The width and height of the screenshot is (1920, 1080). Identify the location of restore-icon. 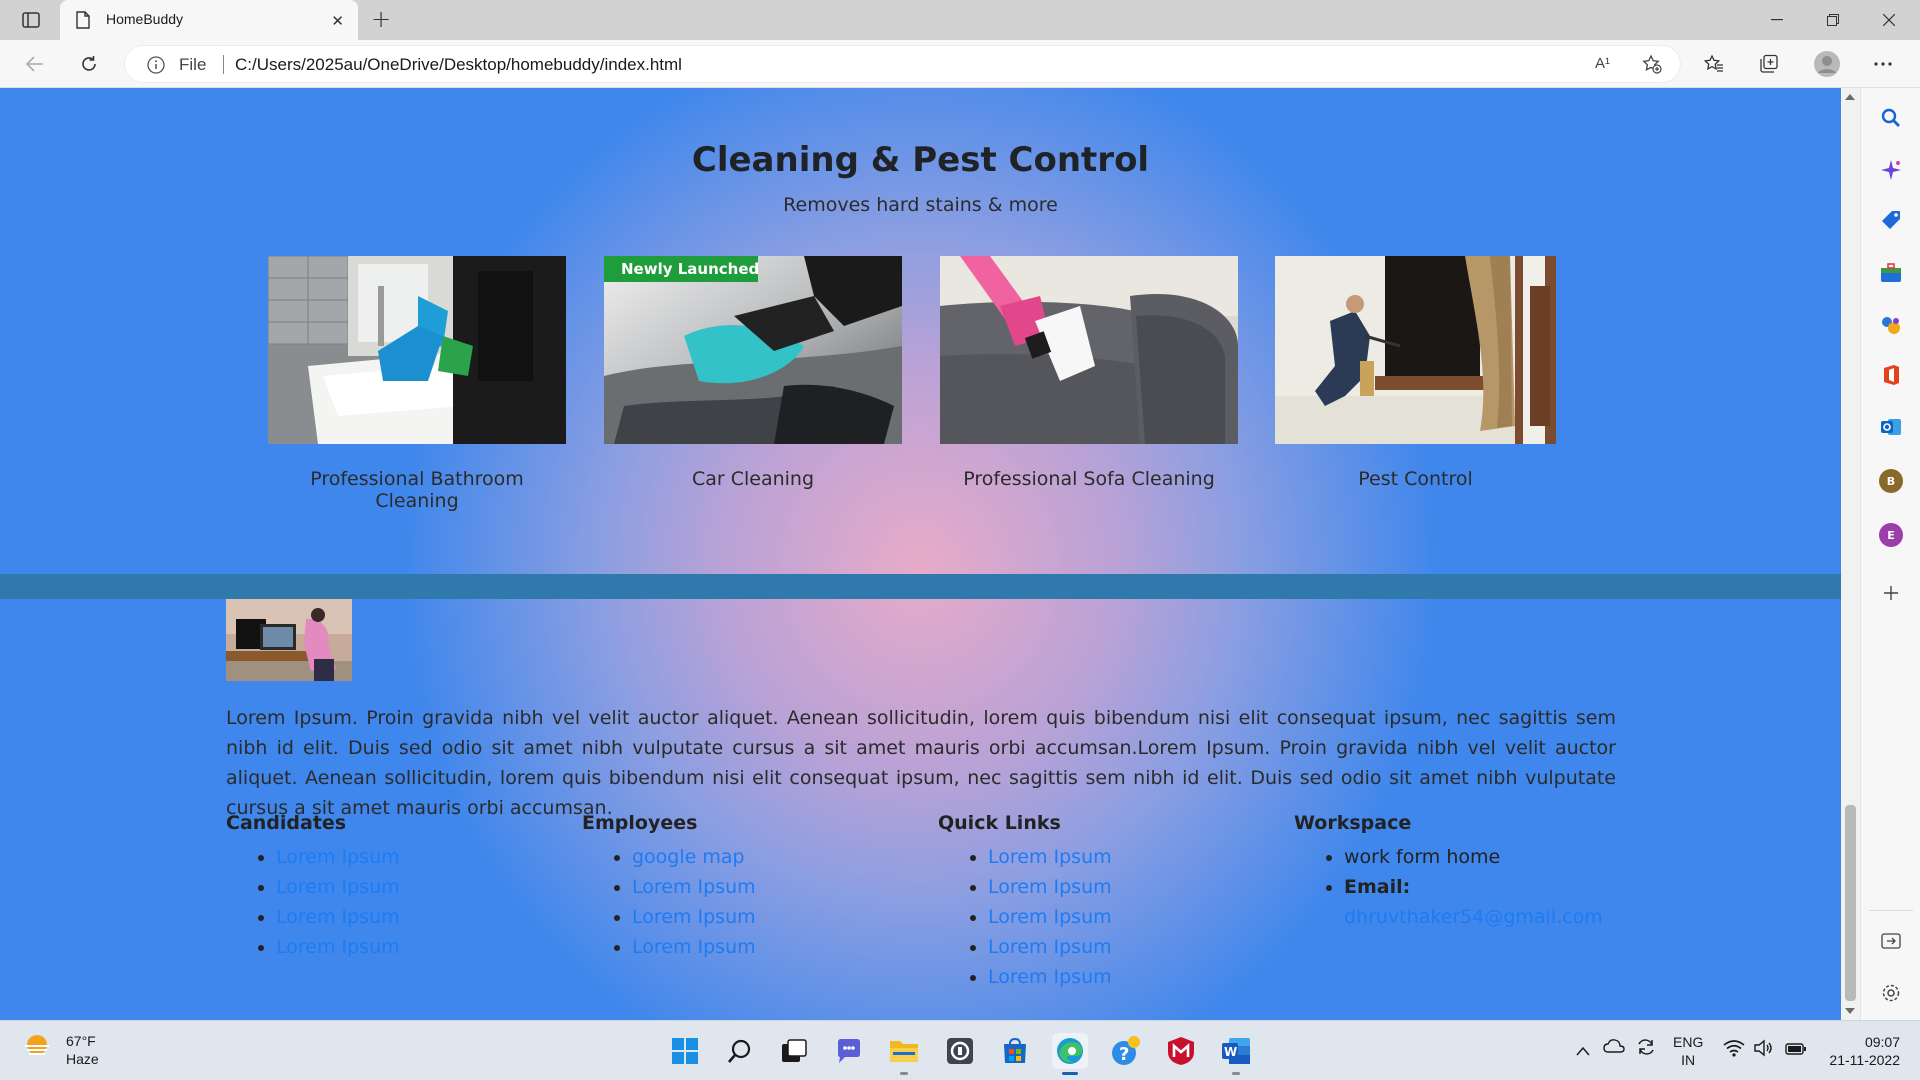
(1833, 20).